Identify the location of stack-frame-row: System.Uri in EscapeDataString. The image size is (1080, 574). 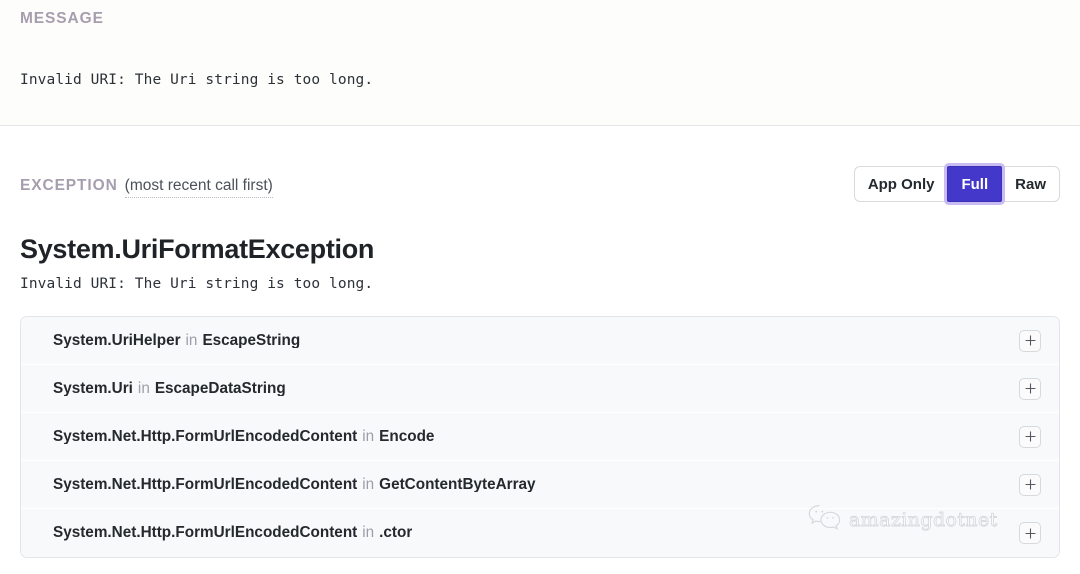
(540, 389).